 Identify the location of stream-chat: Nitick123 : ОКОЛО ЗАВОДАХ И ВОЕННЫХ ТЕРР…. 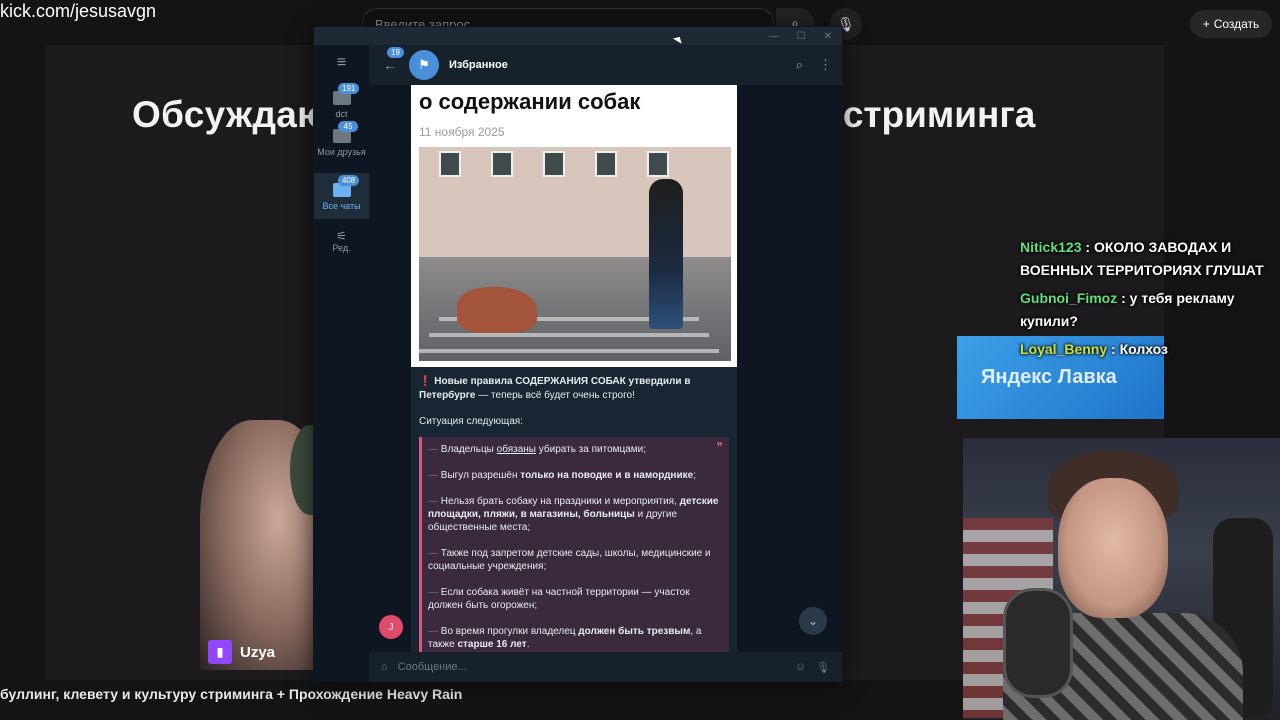
(1145, 301).